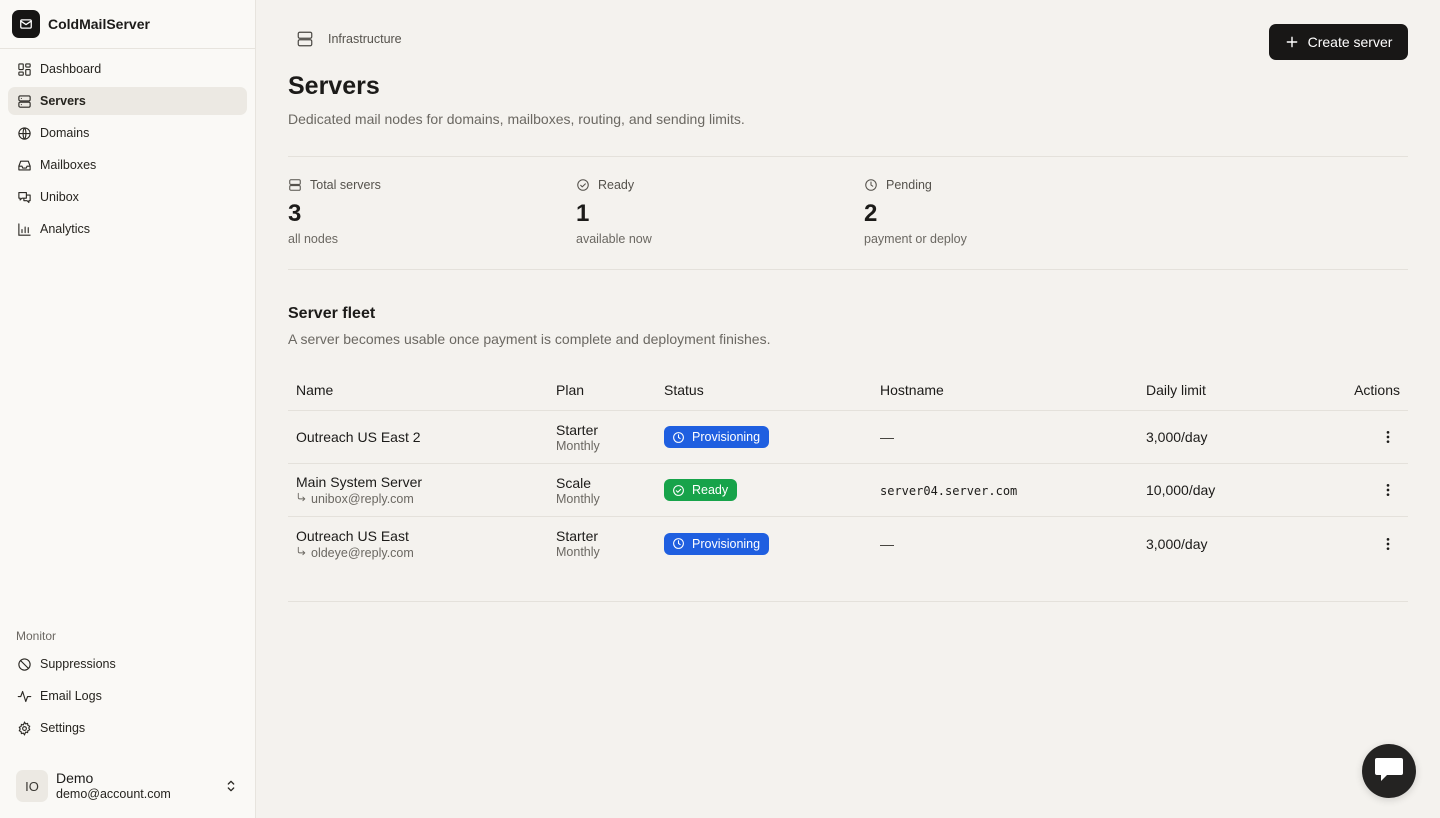 Image resolution: width=1440 pixels, height=818 pixels. I want to click on column-header-hostname: Hostname, so click(912, 389).